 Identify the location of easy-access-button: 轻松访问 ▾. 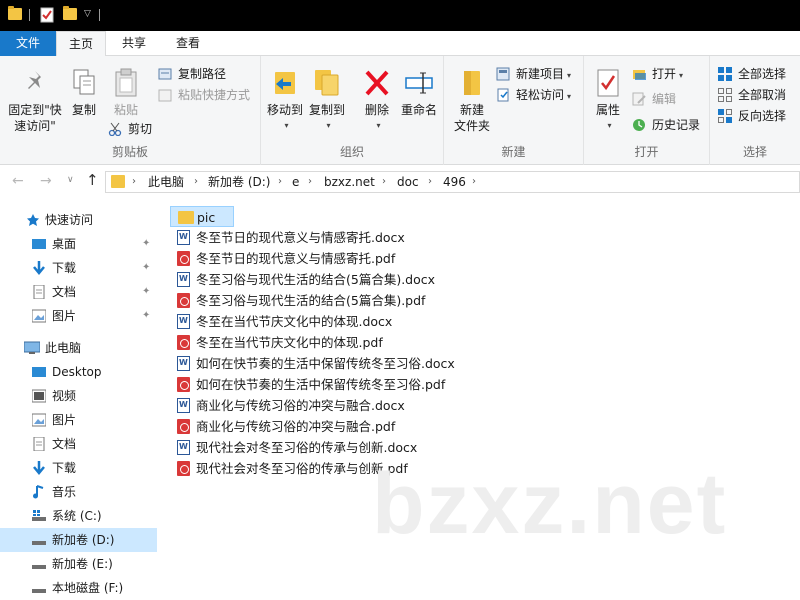
(533, 95).